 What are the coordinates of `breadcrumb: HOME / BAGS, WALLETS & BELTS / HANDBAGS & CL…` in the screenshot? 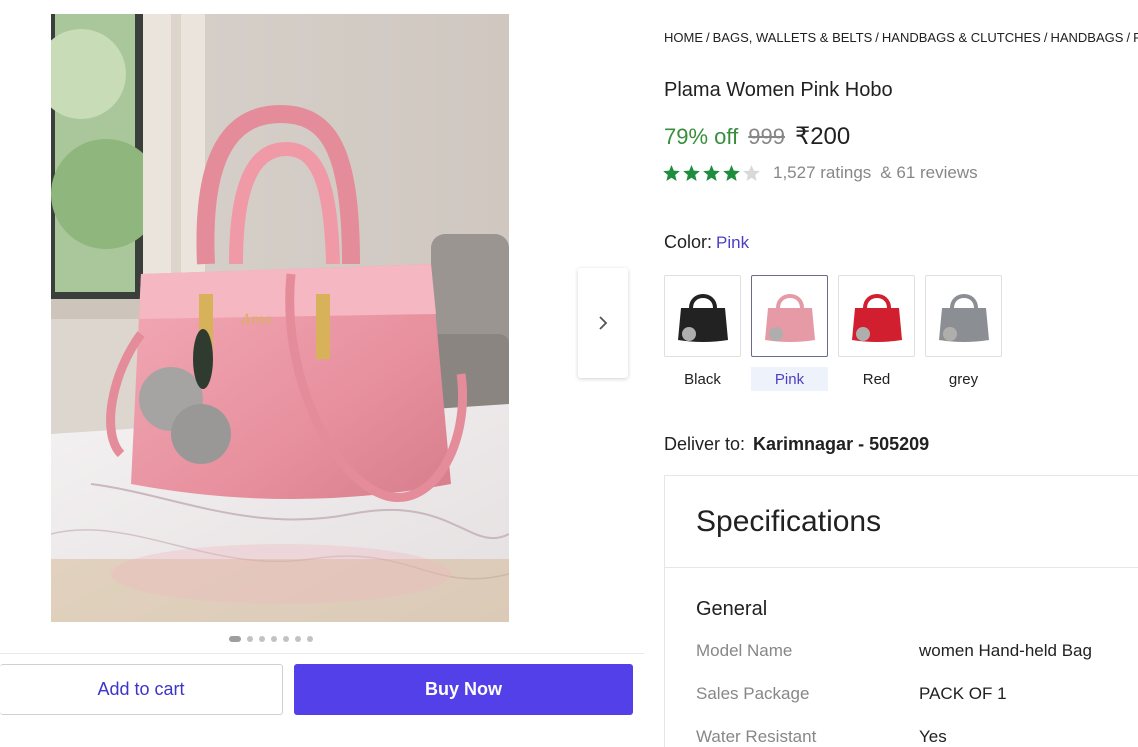 It's located at (901, 37).